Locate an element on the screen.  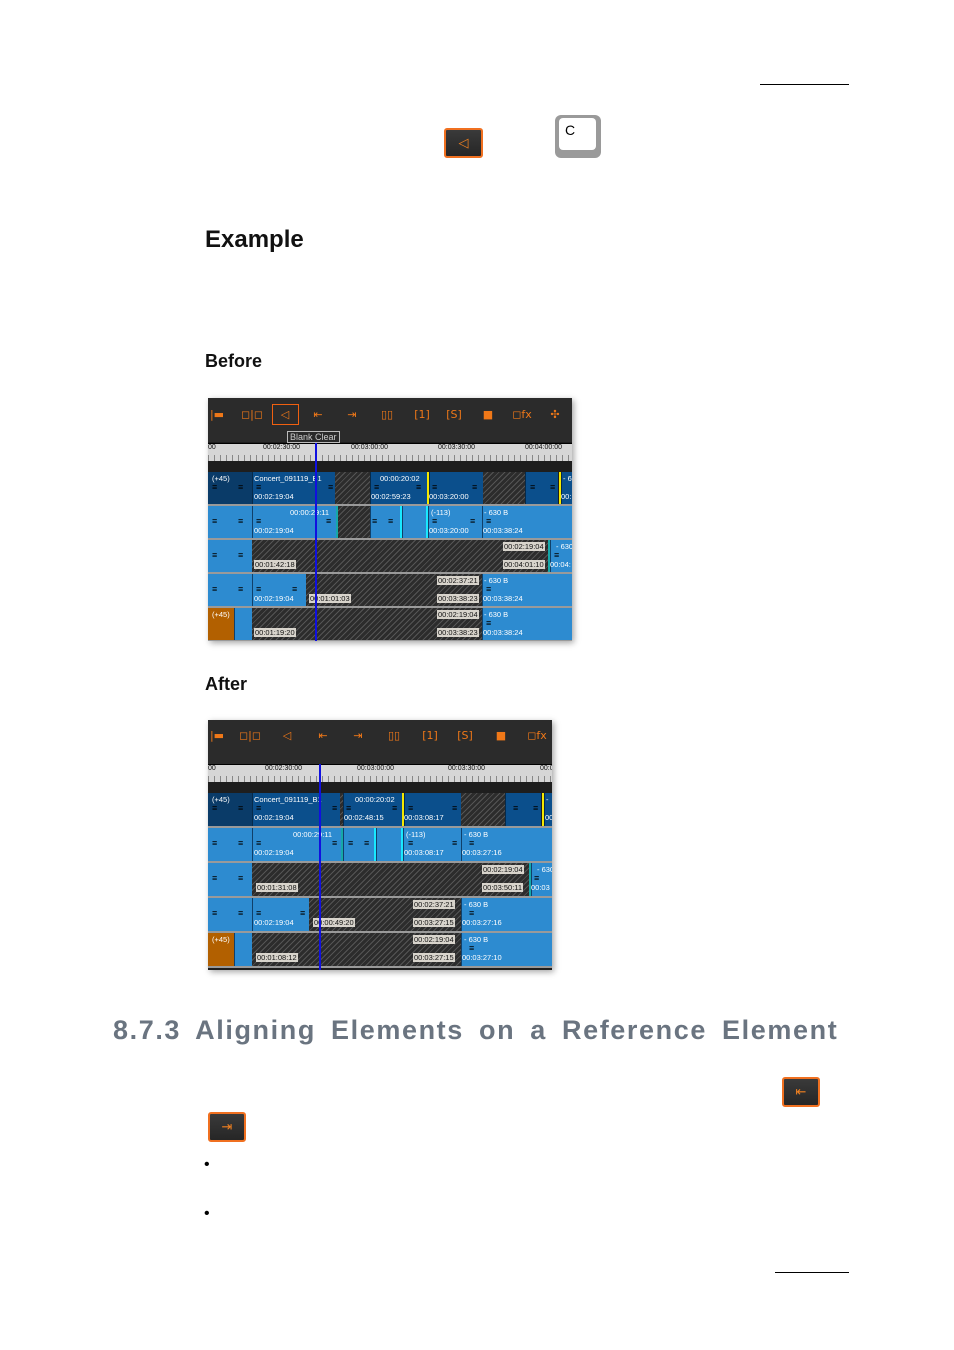
ruler-label: 00:04:00:00 is located at coordinates (543, 447).